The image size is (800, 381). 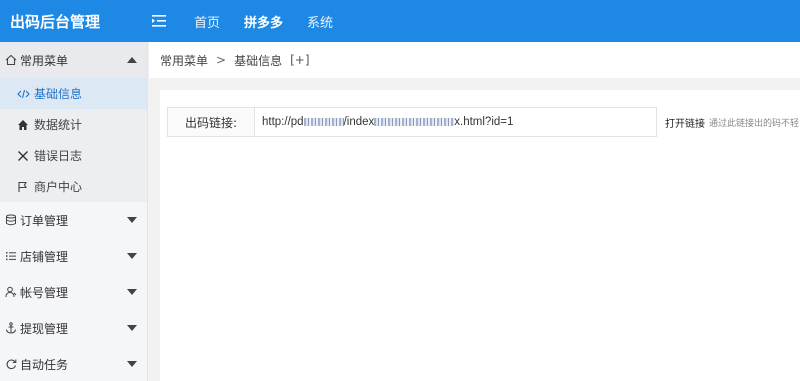 I want to click on sidebar-item-merchant: 商户中心, so click(x=73, y=186).